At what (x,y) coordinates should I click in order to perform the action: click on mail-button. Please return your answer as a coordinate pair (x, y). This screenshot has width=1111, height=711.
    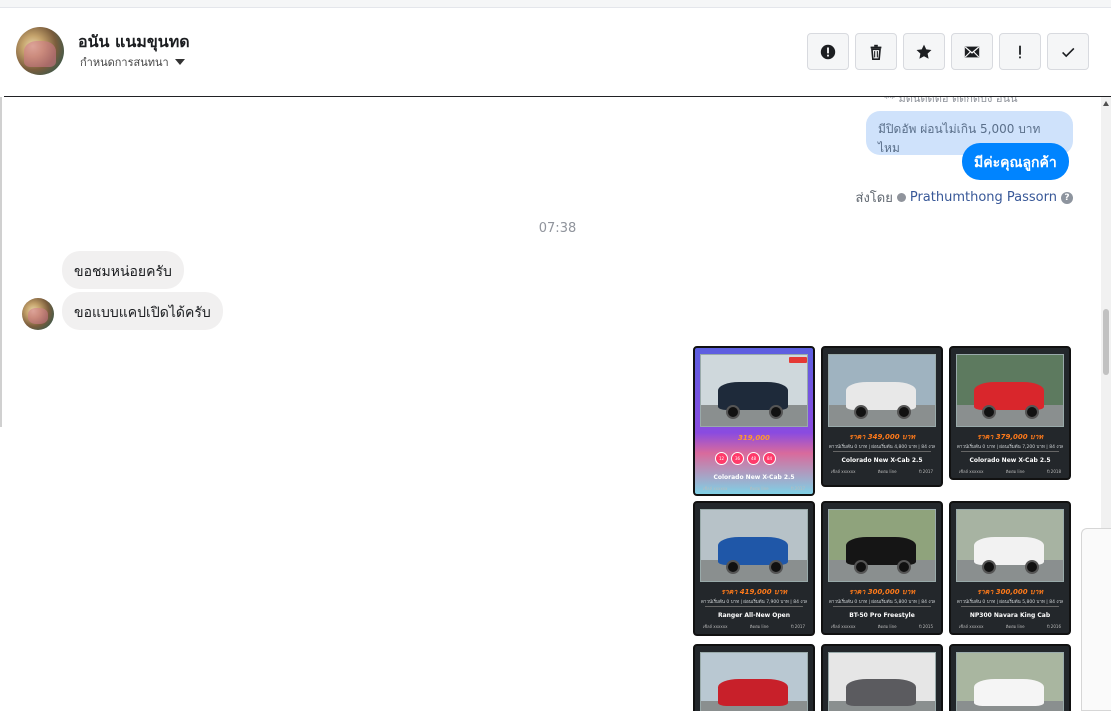
    Looking at the image, I should click on (972, 51).